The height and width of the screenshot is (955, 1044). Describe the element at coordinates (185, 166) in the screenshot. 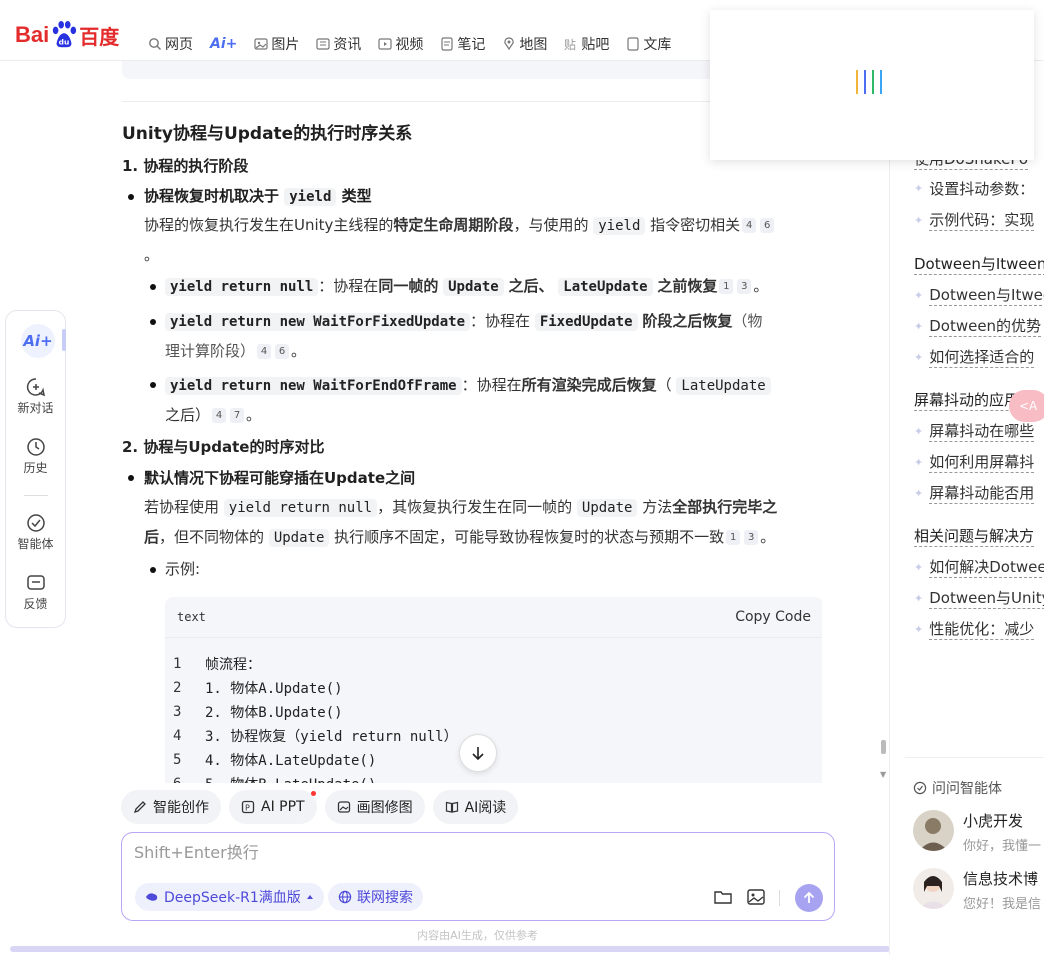

I see `section-heading: 1. 协程的执行阶段` at that location.